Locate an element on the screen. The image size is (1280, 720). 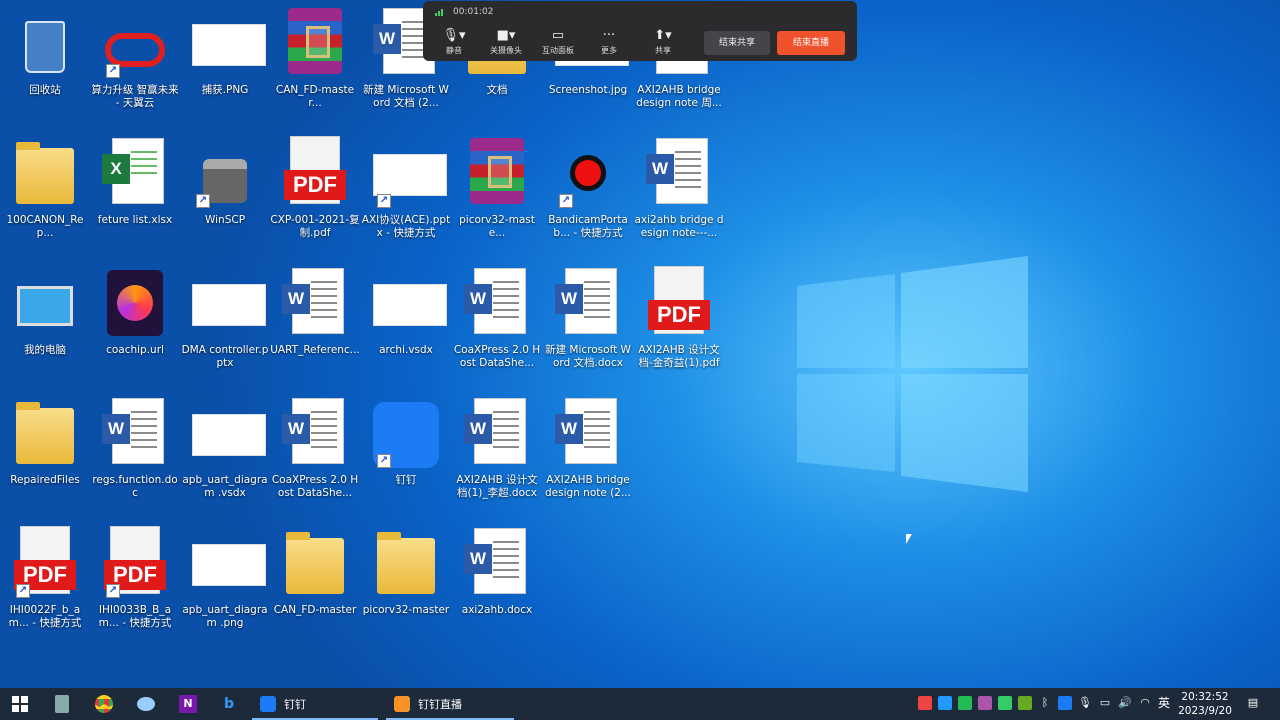
desktop-icon: ↗ 算力升级 智赢未来 - 天翼云 is located at coordinates (135, 66).